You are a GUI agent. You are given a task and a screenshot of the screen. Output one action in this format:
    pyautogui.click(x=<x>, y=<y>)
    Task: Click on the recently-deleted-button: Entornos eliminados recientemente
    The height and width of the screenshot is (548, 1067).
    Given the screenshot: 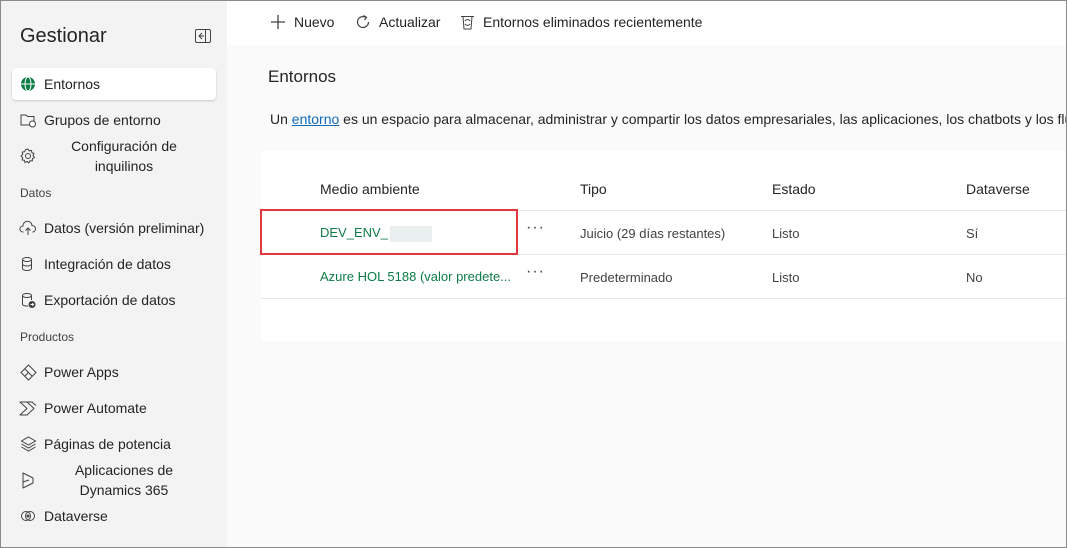 What is the action you would take?
    pyautogui.click(x=580, y=22)
    